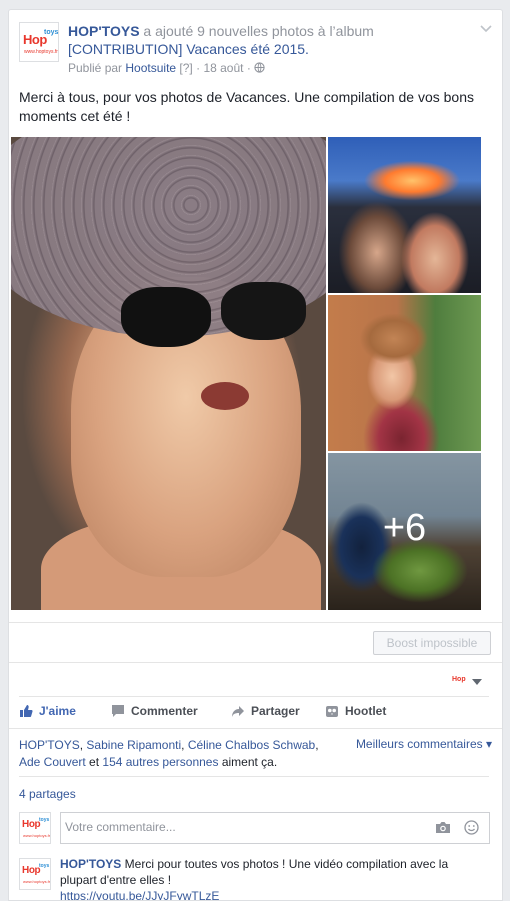 The height and width of the screenshot is (901, 510). What do you see at coordinates (49, 745) in the screenshot?
I see `liker-link: HOP'TOYS` at bounding box center [49, 745].